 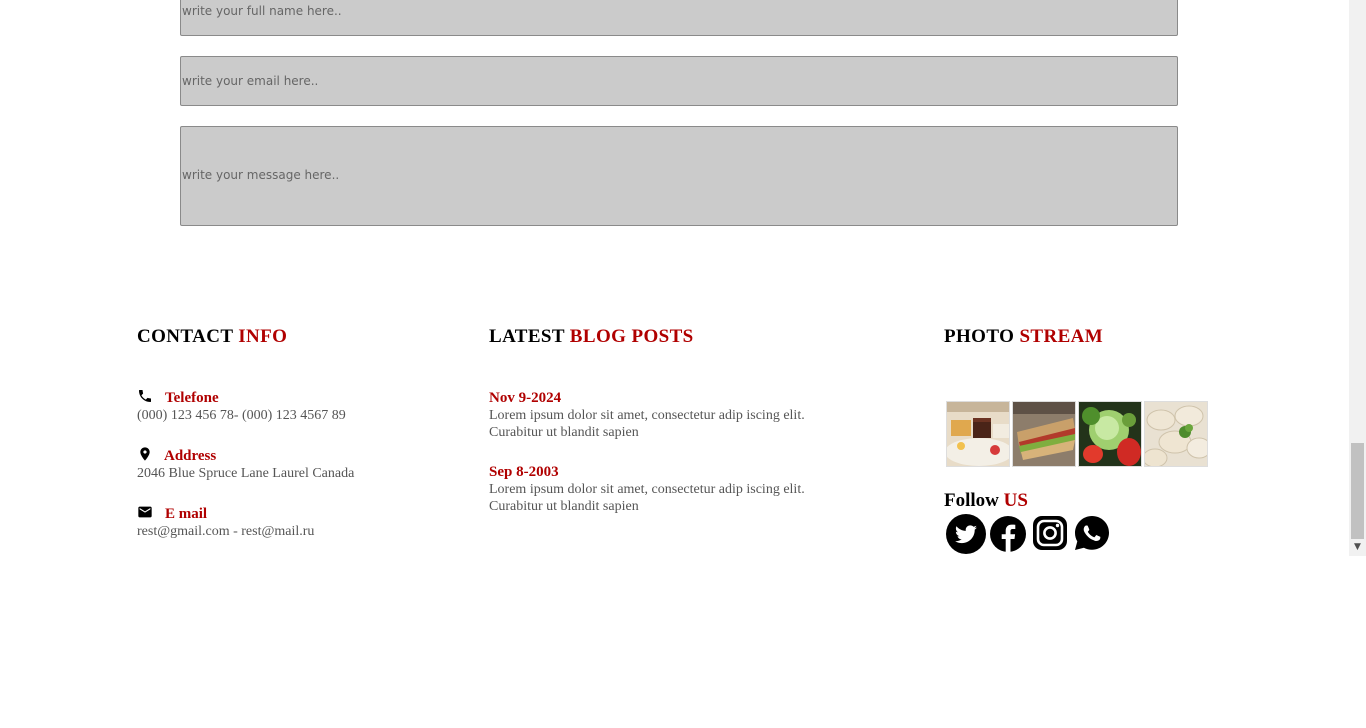 I want to click on instagram-icon, so click(x=1051, y=534).